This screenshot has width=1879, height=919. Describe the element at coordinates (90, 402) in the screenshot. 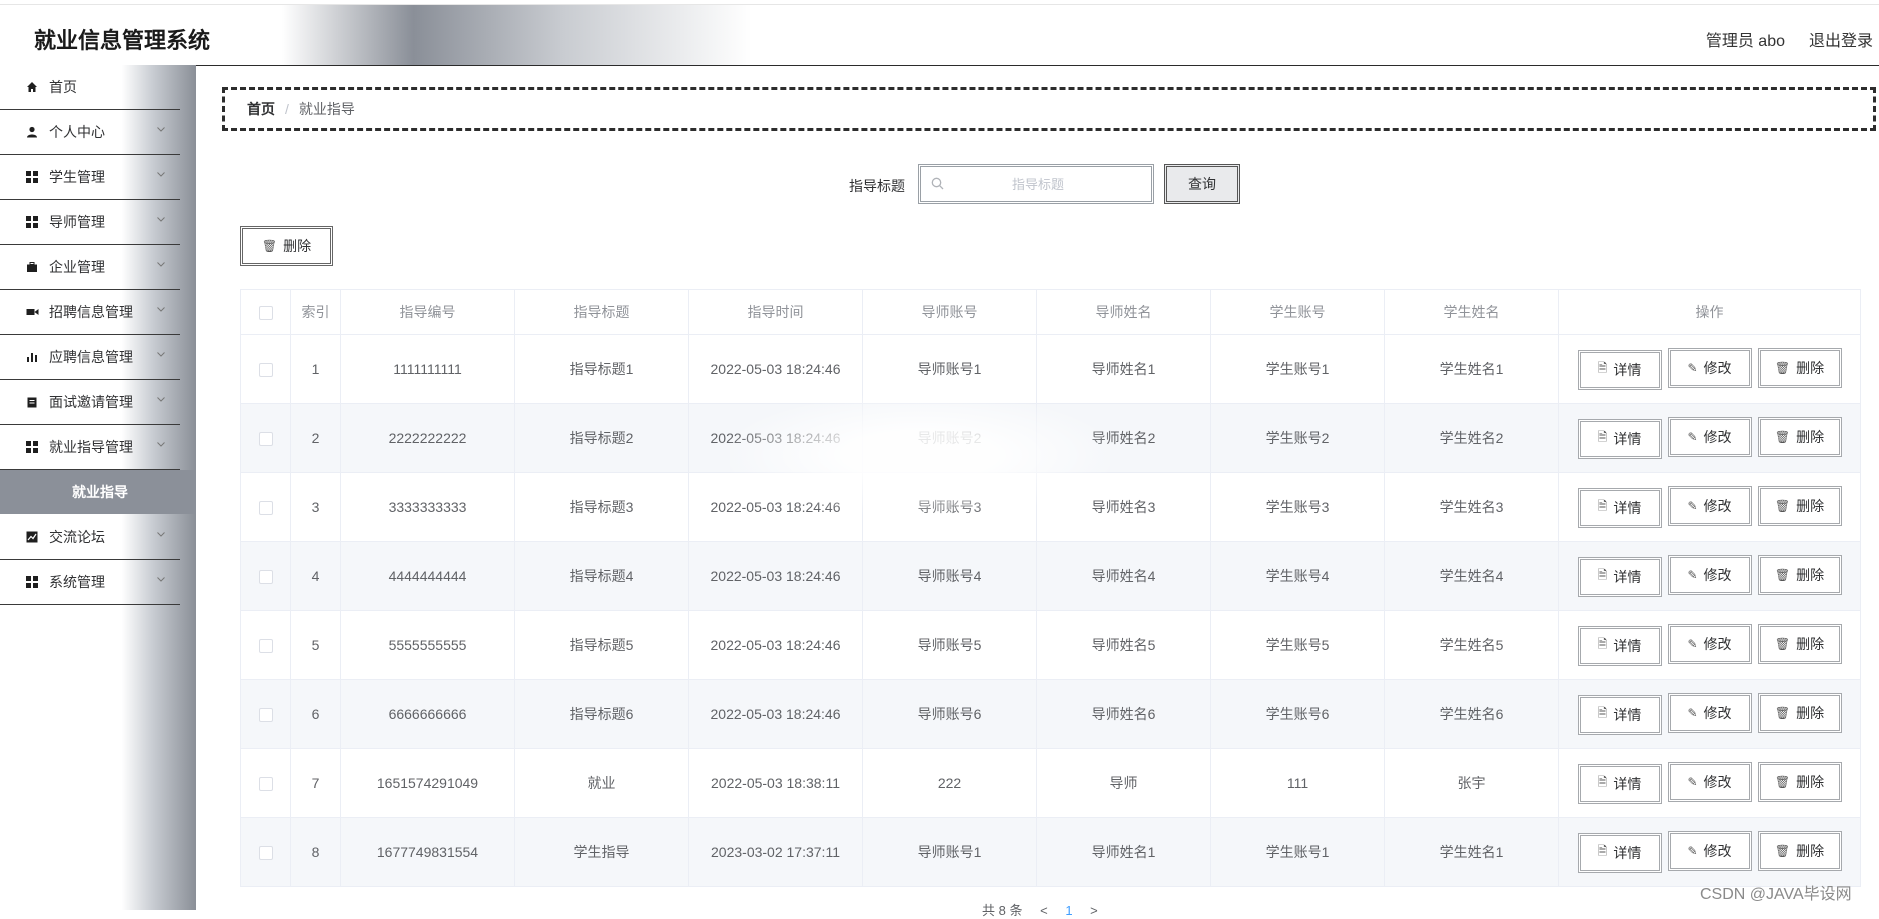

I see `sidebar-item: 面试邀请管理` at that location.